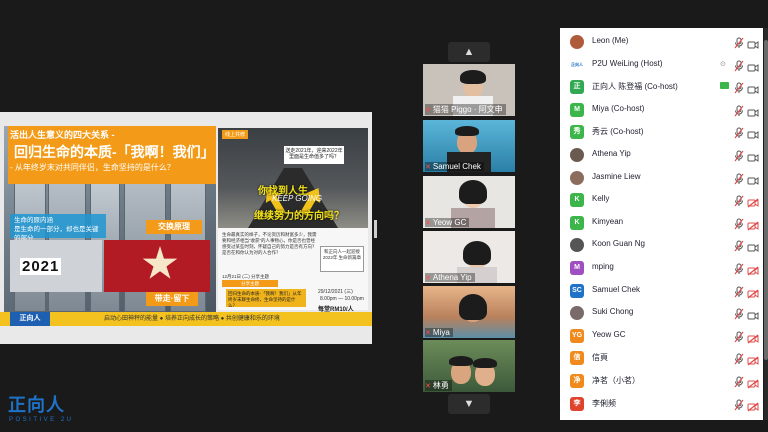  I want to click on participant-name: 秀云 (Co-host), so click(618, 132).